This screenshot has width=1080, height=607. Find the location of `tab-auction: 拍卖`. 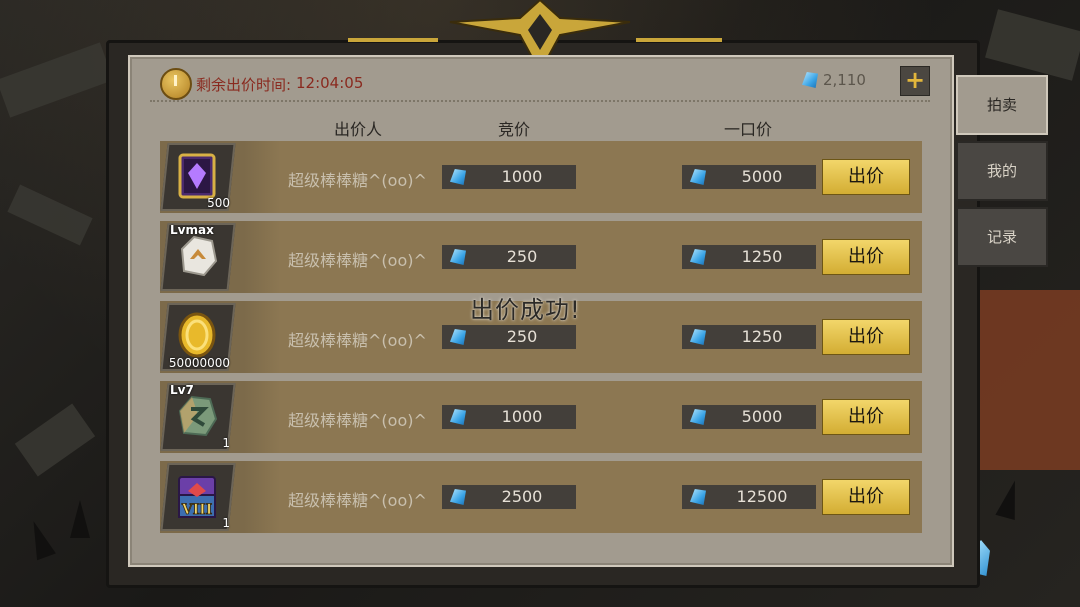

tab-auction: 拍卖 is located at coordinates (1002, 105).